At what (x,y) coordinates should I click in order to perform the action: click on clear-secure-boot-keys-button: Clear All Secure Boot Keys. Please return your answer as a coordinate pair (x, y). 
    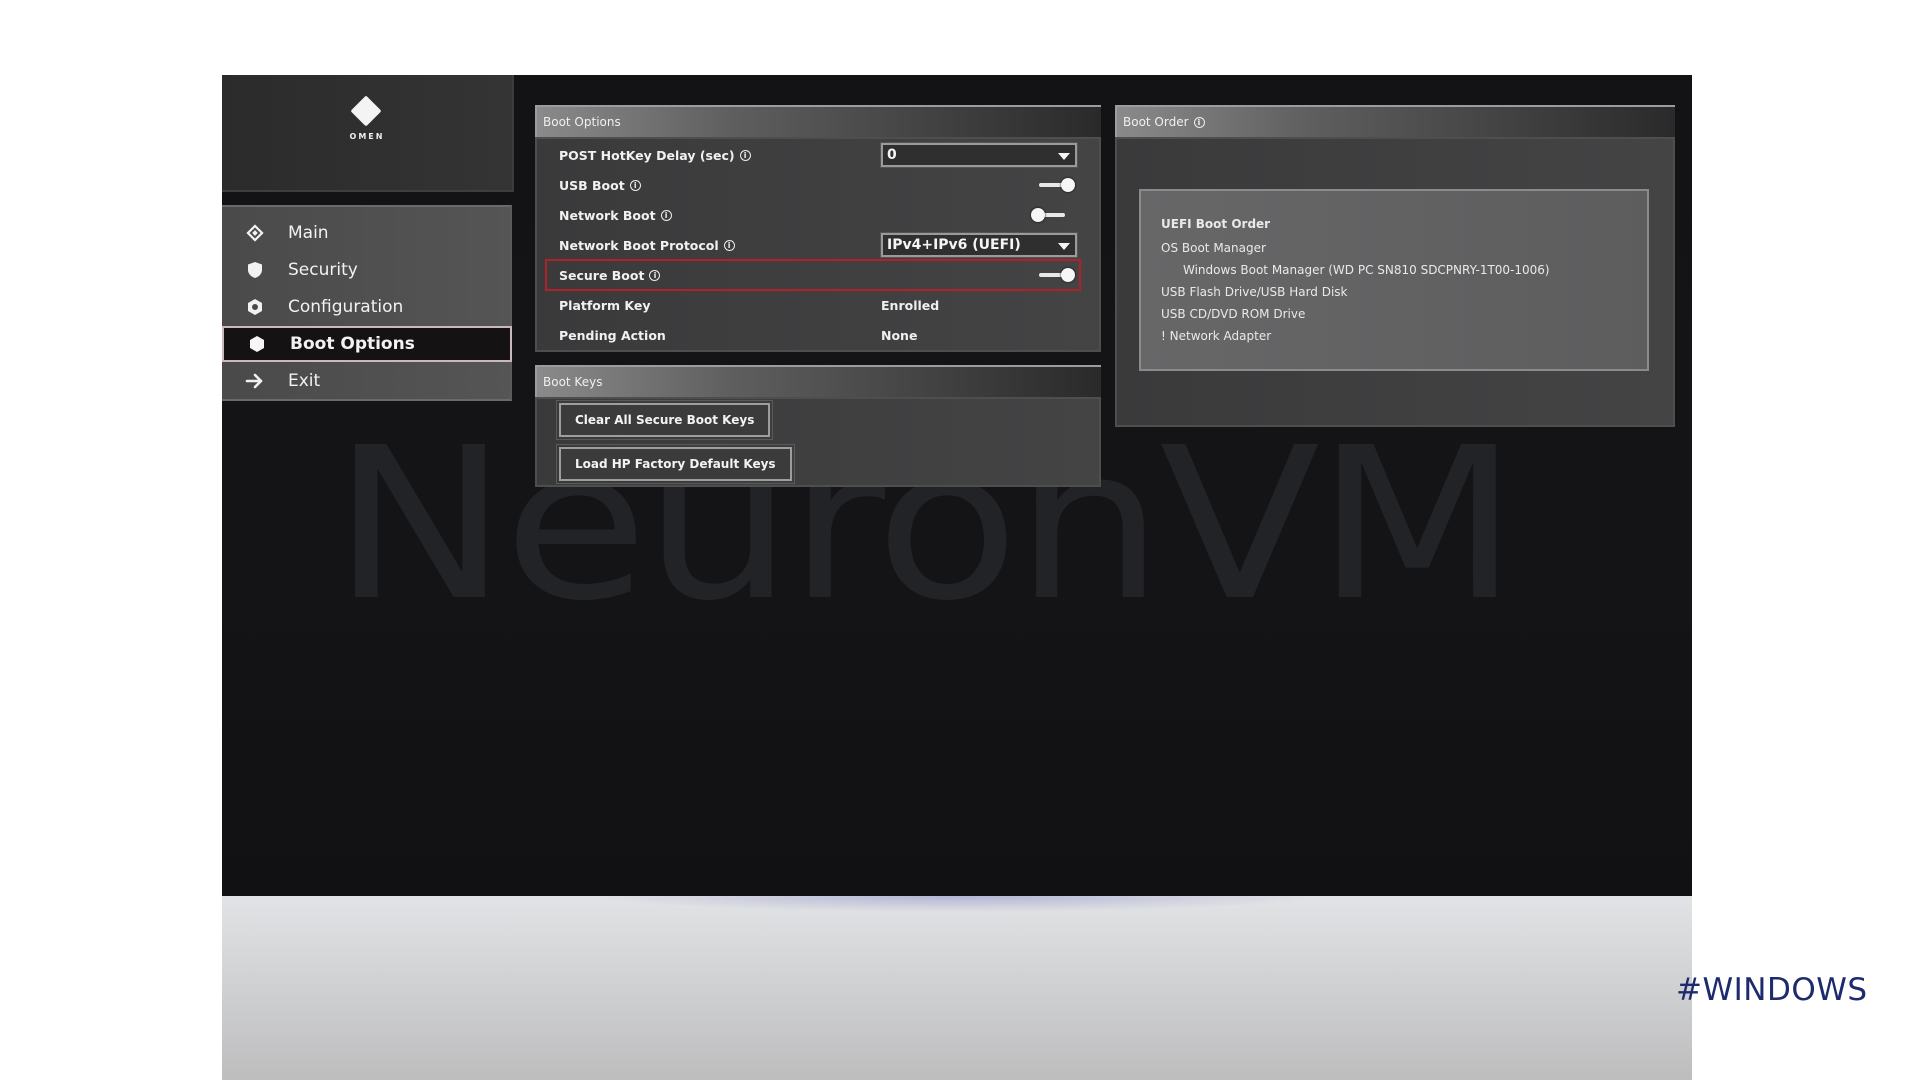
    Looking at the image, I should click on (664, 420).